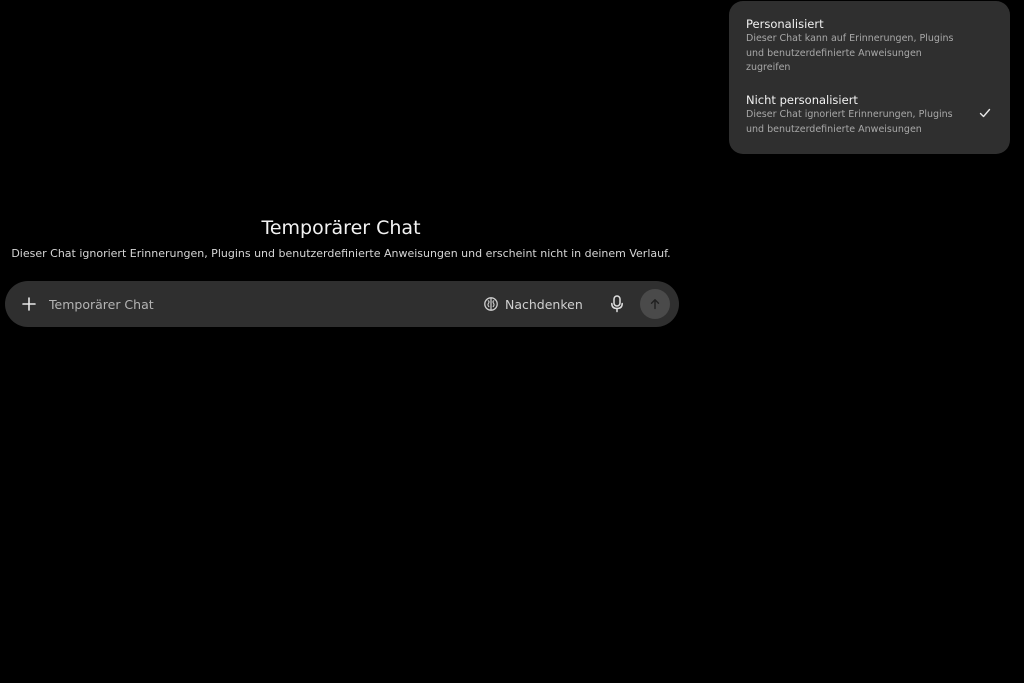 The height and width of the screenshot is (683, 1024). What do you see at coordinates (785, 24) in the screenshot?
I see `menu-item-title: Personalisiert` at bounding box center [785, 24].